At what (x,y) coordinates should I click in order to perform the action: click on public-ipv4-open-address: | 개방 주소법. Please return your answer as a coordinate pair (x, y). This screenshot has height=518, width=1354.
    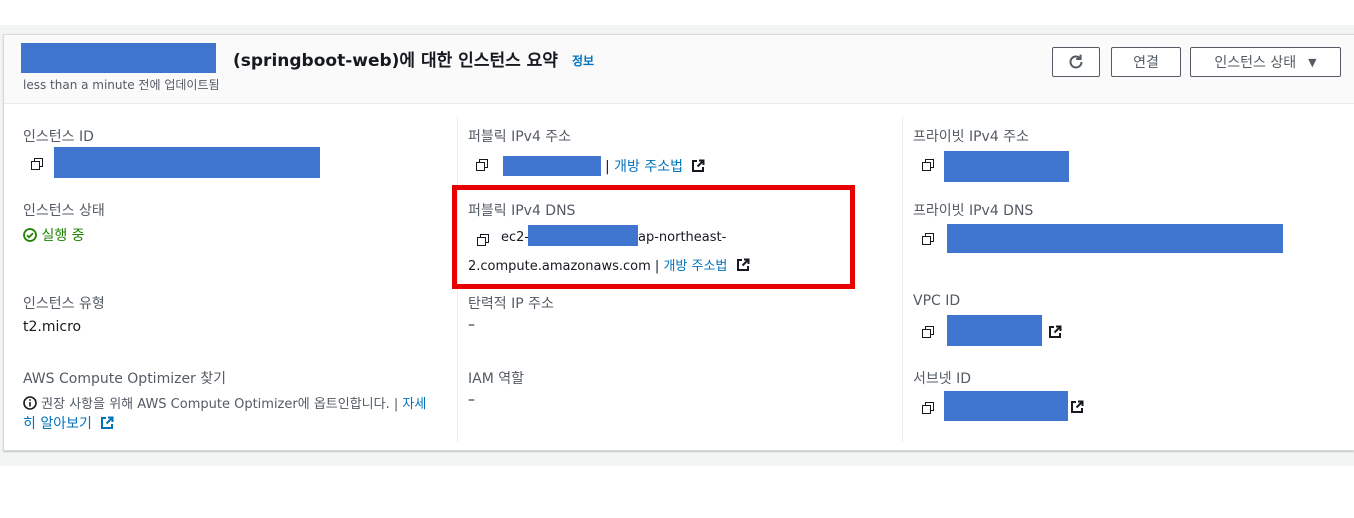
    Looking at the image, I should click on (655, 166).